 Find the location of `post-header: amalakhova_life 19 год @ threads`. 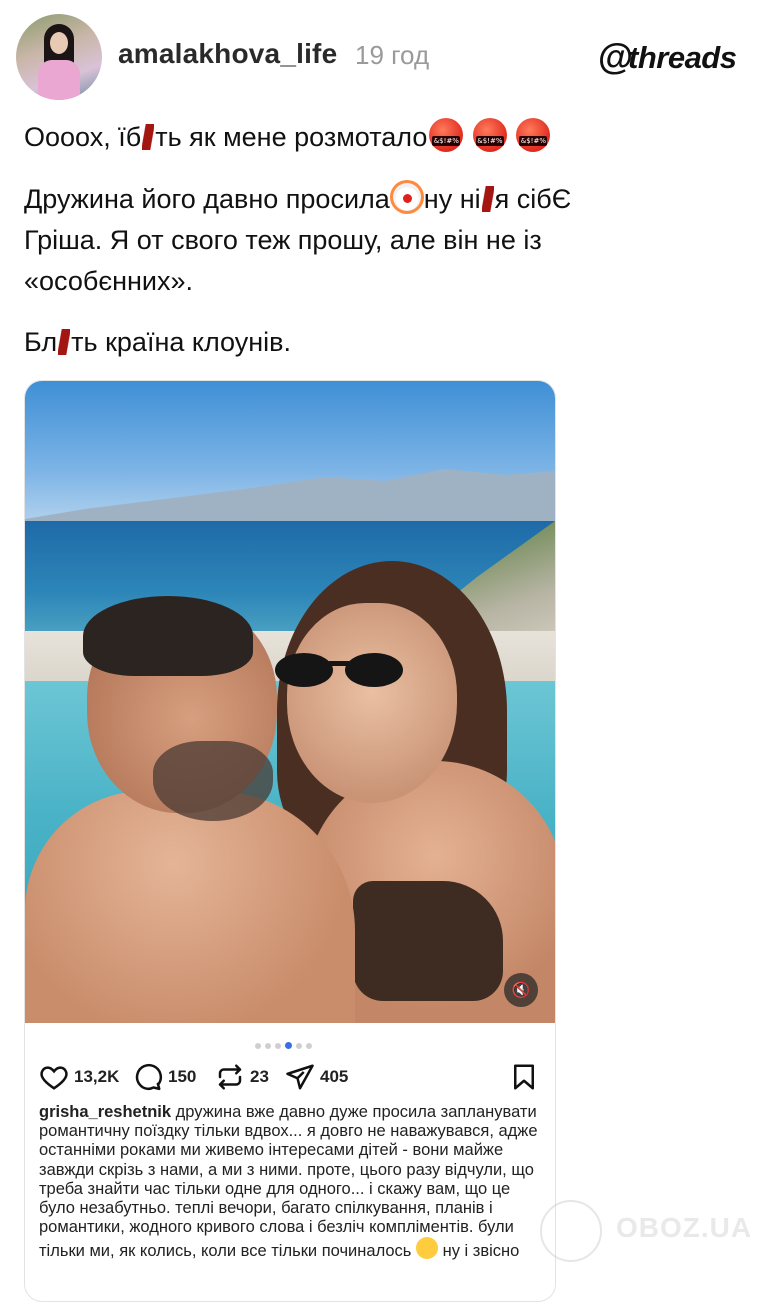

post-header: amalakhova_life 19 год @ threads is located at coordinates (379, 55).